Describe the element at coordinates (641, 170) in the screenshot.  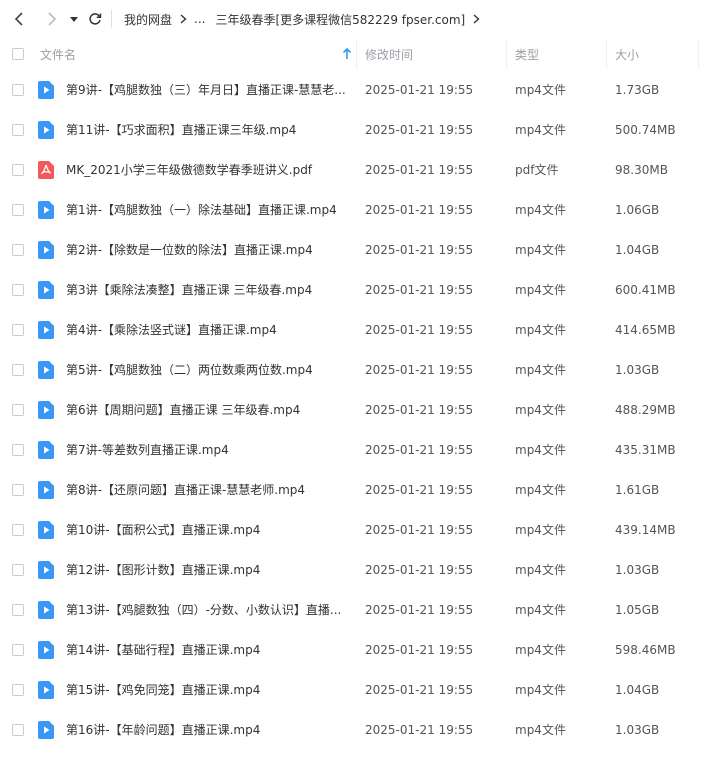
I see `file-size: 98.30MB` at that location.